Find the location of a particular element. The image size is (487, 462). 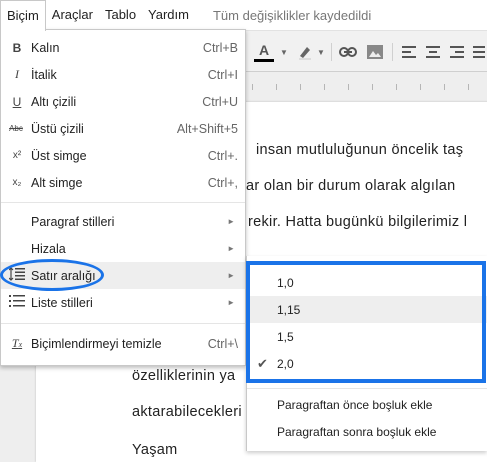

menu-item-label: İtalik is located at coordinates (44, 74).